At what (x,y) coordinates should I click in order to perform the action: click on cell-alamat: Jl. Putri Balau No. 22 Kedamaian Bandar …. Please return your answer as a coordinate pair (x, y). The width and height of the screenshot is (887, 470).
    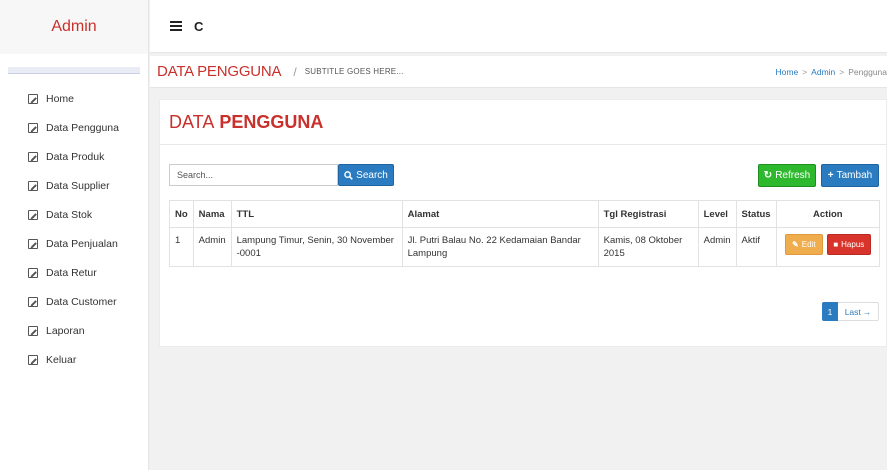
    Looking at the image, I should click on (500, 247).